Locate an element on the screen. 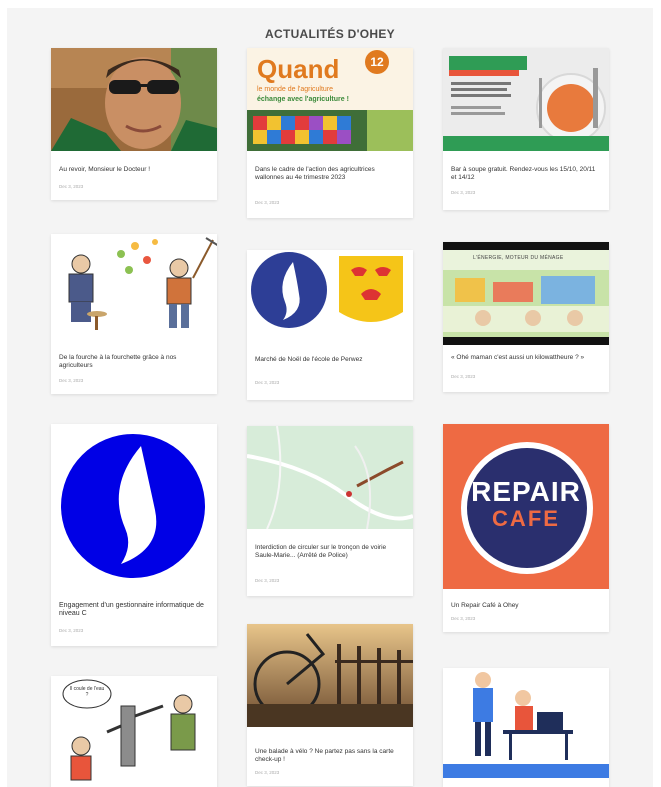 Image resolution: width=661 pixels, height=787 pixels. card-image-repair-cafe: REPAIR CAFE is located at coordinates (526, 506).